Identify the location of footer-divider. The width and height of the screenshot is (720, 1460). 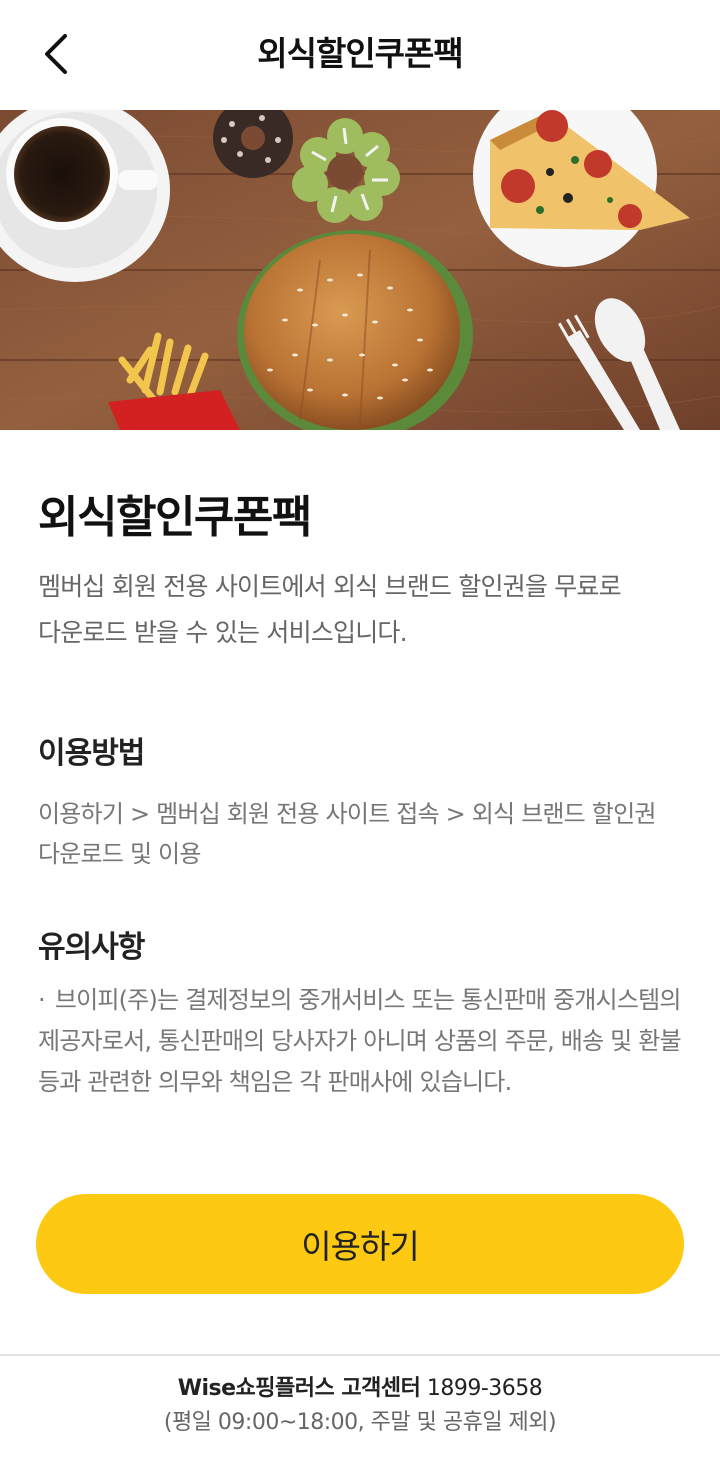
(360, 1355).